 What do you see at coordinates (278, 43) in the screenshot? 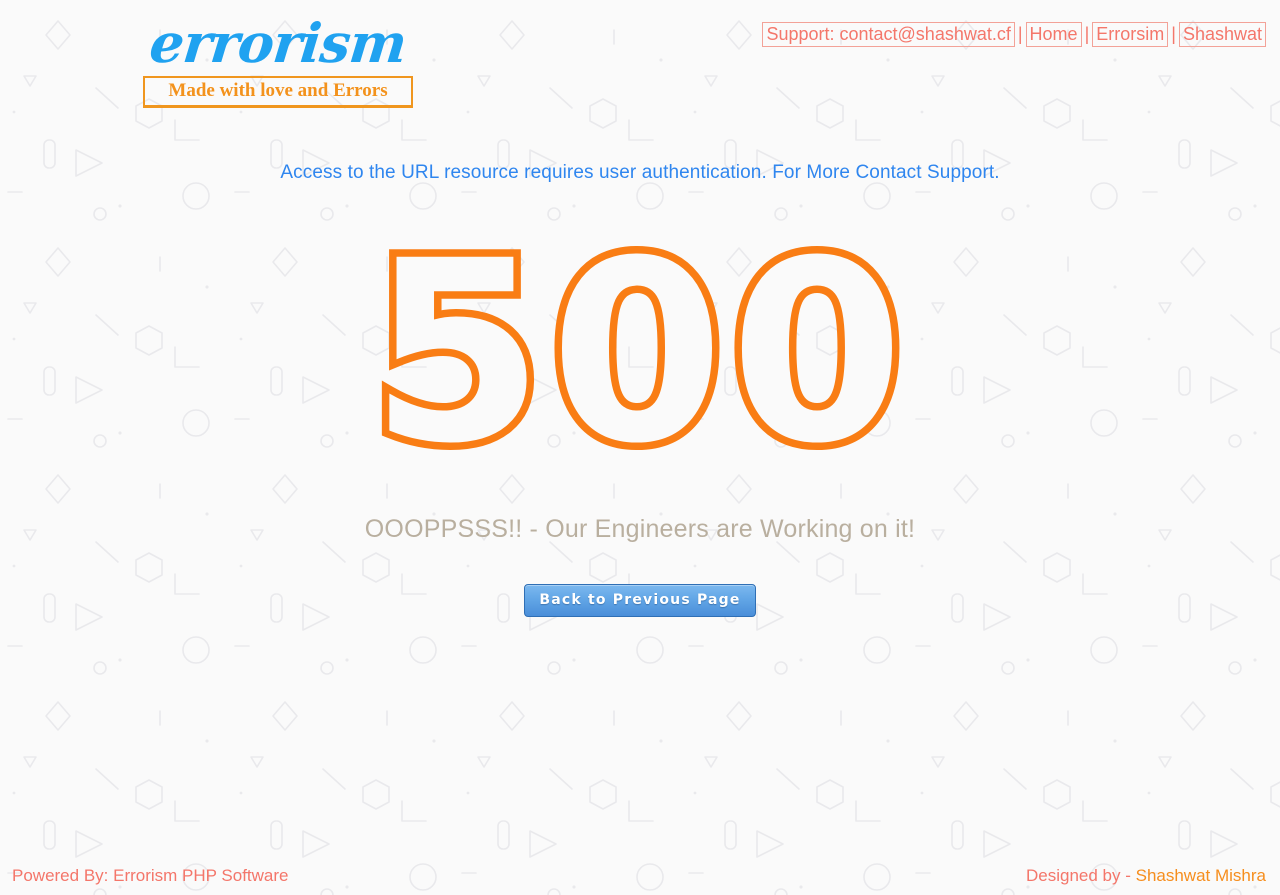
I see `logo-wordmark: errorism` at bounding box center [278, 43].